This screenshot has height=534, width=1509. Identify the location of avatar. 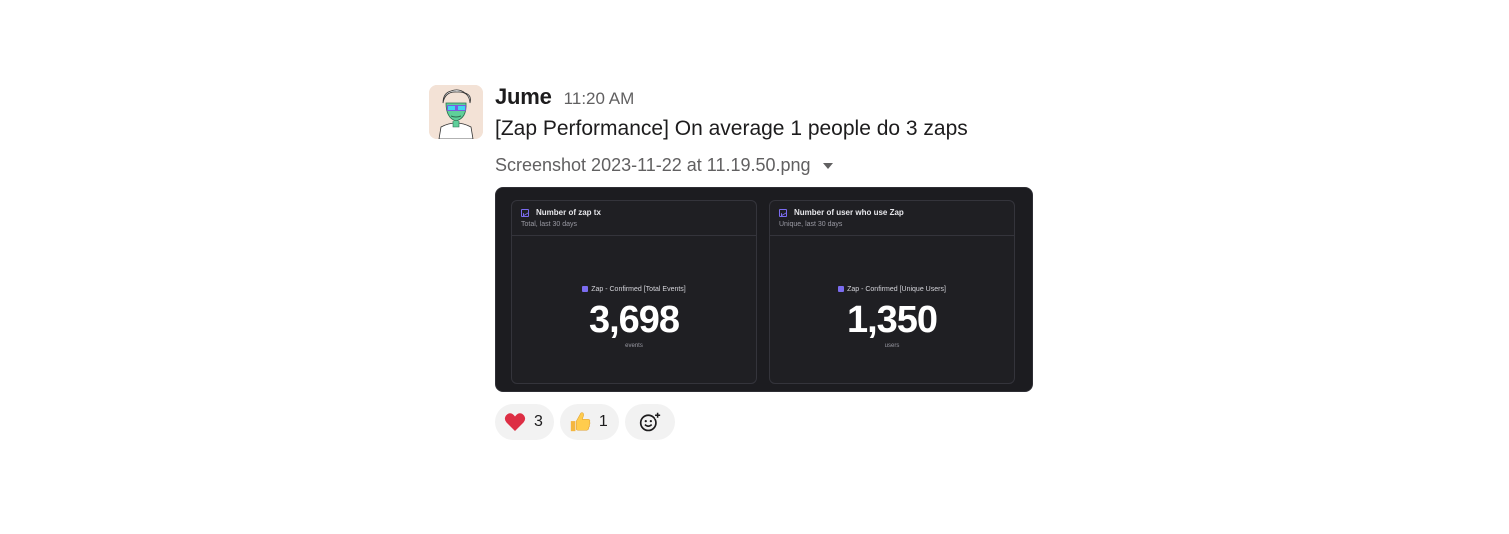
(456, 112).